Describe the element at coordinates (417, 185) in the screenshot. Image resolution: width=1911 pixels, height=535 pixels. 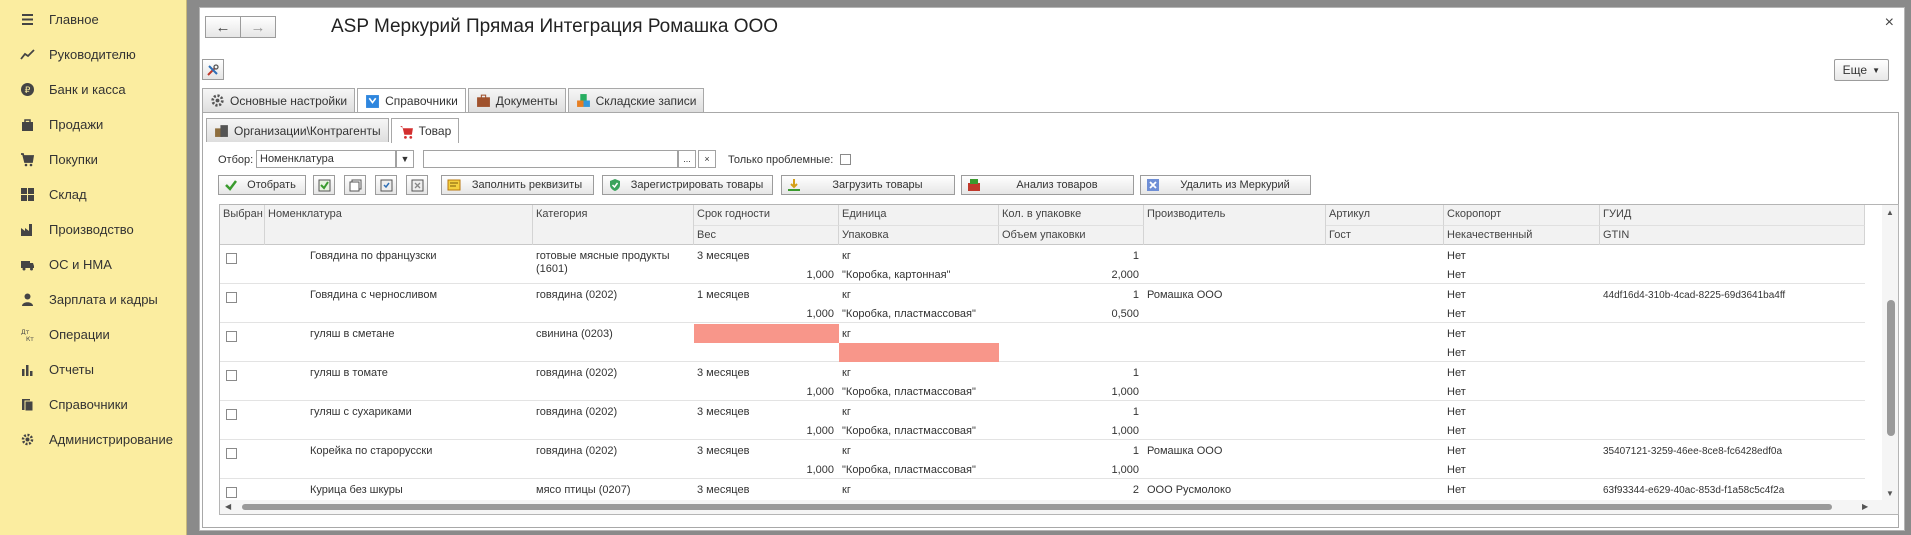
I see `unmark-selected-button` at that location.